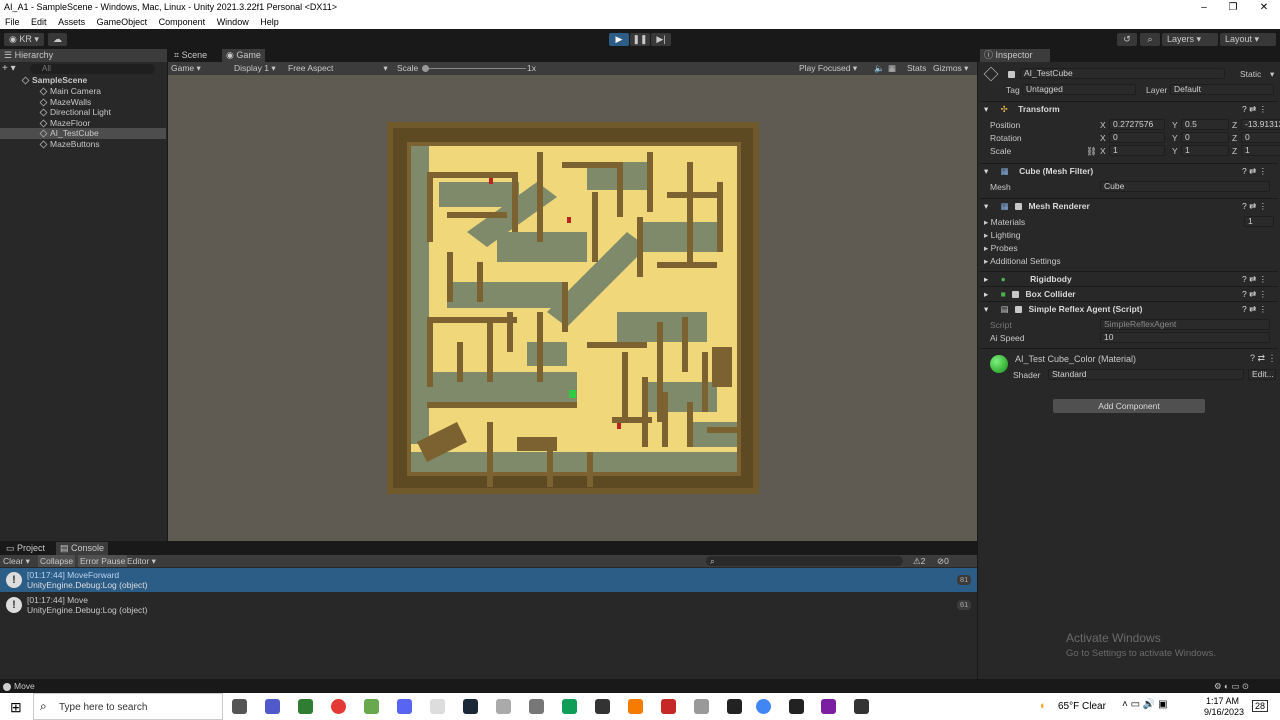  What do you see at coordinates (186, 68) in the screenshot?
I see `display-mode-dropdown: Game ▾` at bounding box center [186, 68].